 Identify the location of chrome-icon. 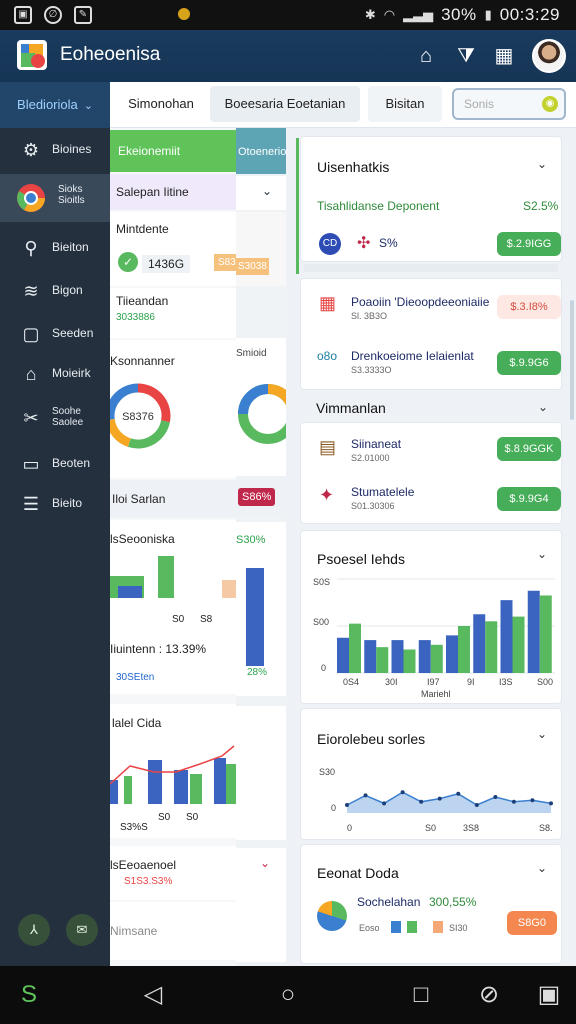
(31, 198).